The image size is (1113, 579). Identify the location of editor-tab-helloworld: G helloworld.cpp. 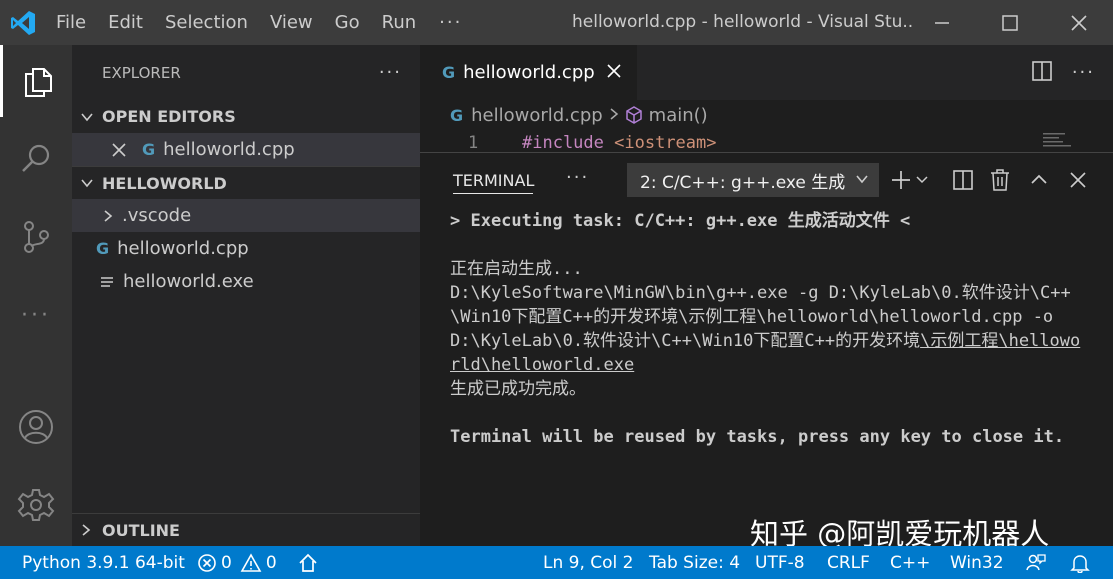
(528, 72).